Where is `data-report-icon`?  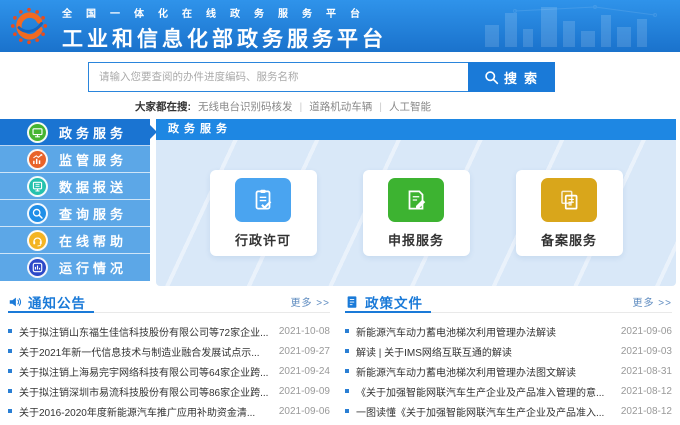
data-report-icon is located at coordinates (37, 186).